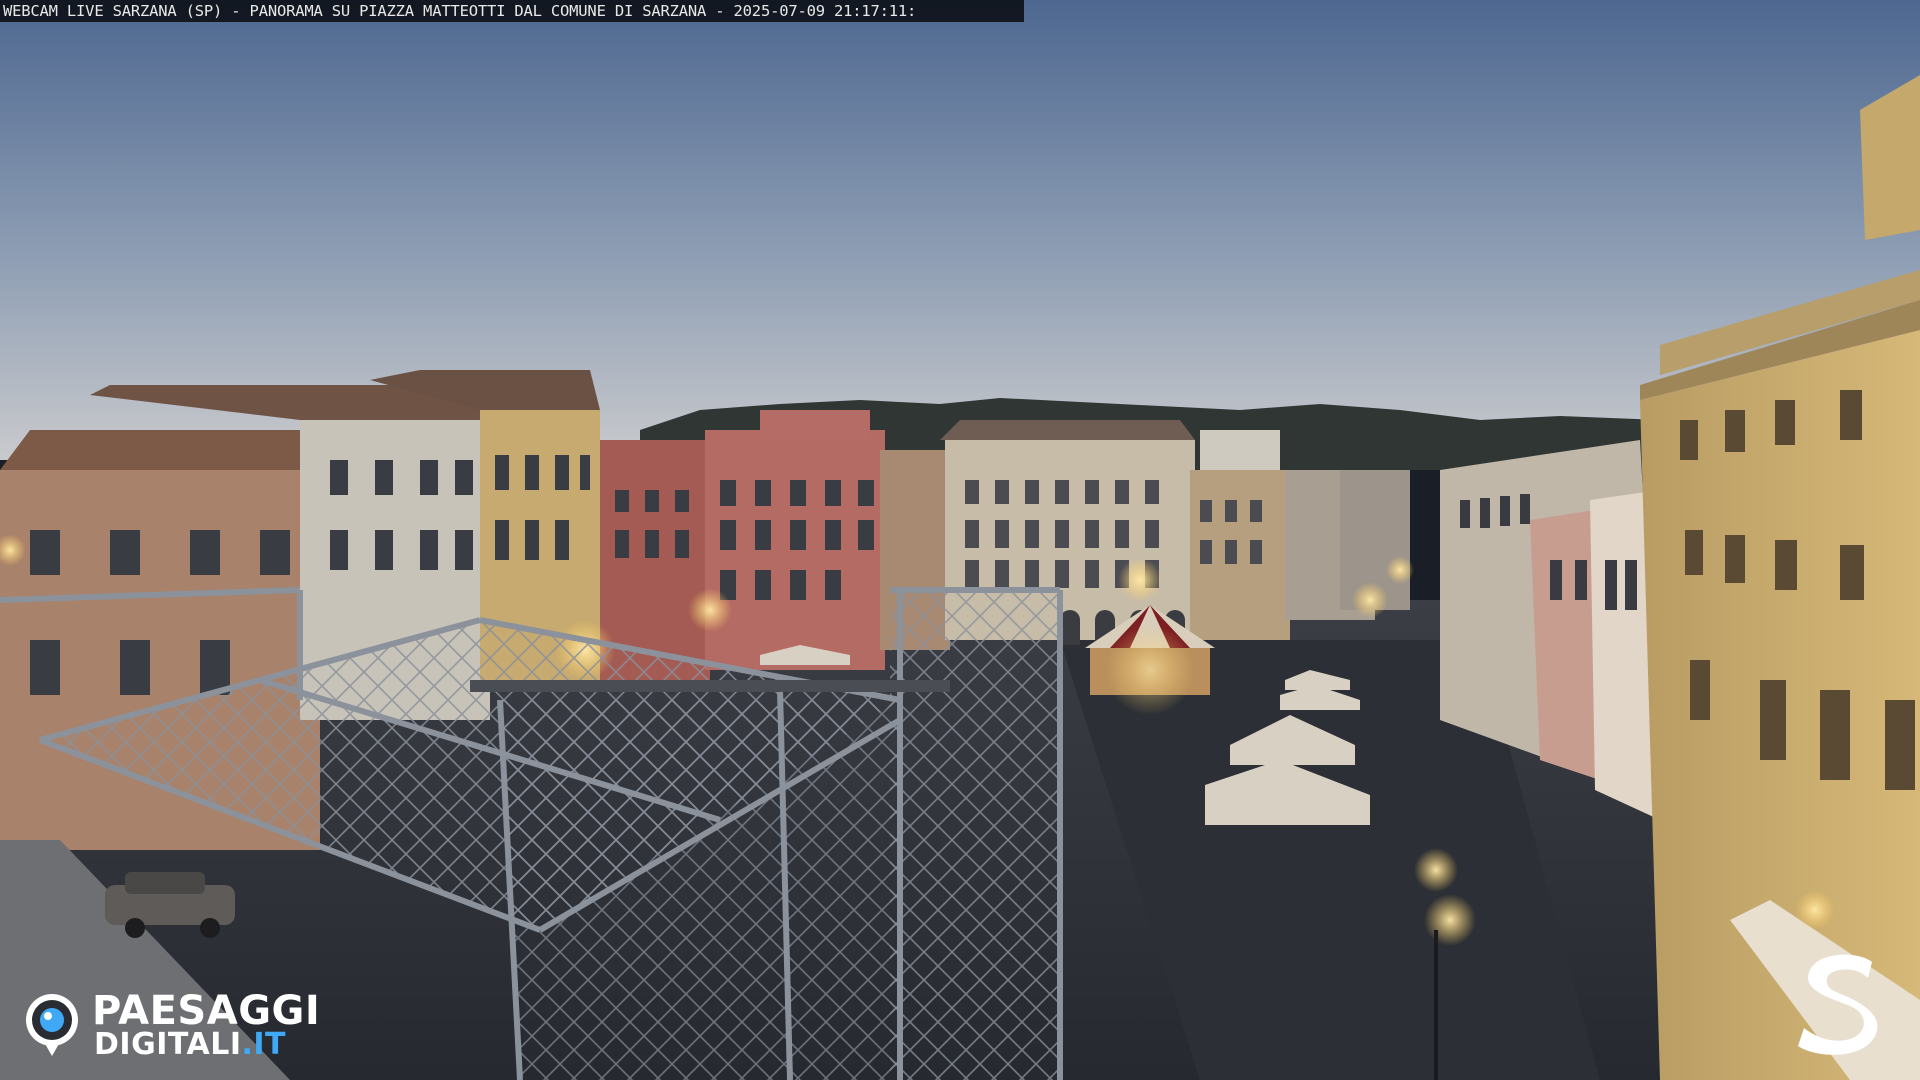 Image resolution: width=1920 pixels, height=1080 pixels. I want to click on logo-brand-line2-suffix: .IT, so click(264, 1044).